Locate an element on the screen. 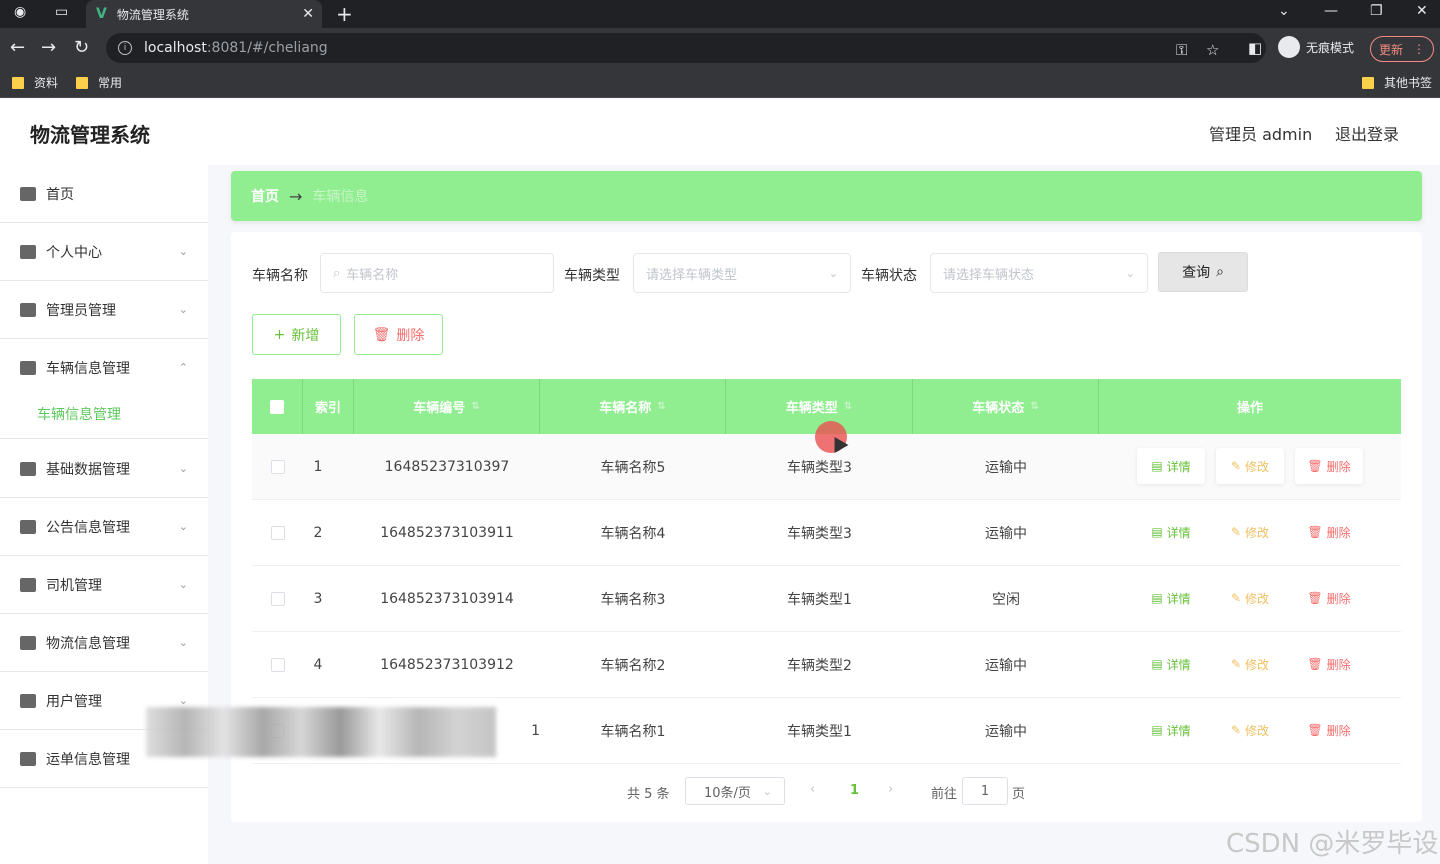  batch-delete-button: 🗑 删除 is located at coordinates (398, 334).